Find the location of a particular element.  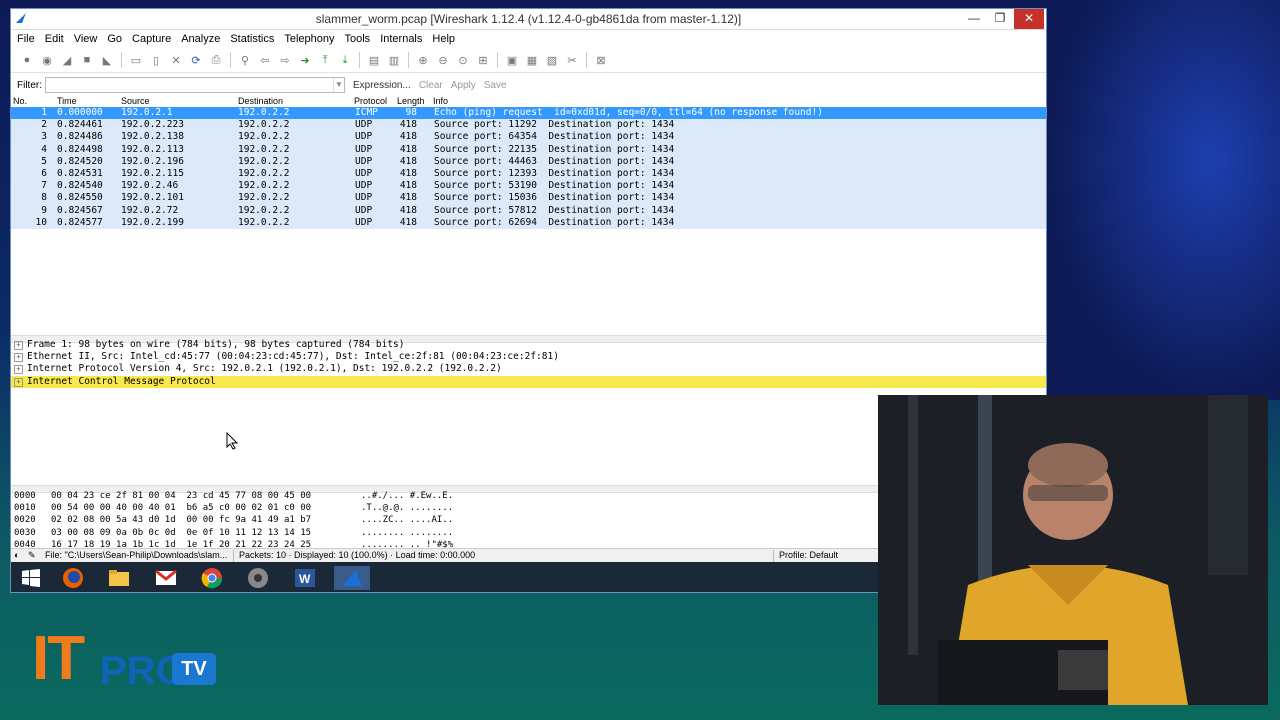

capture-filters-icon: ▣ is located at coordinates (512, 60).